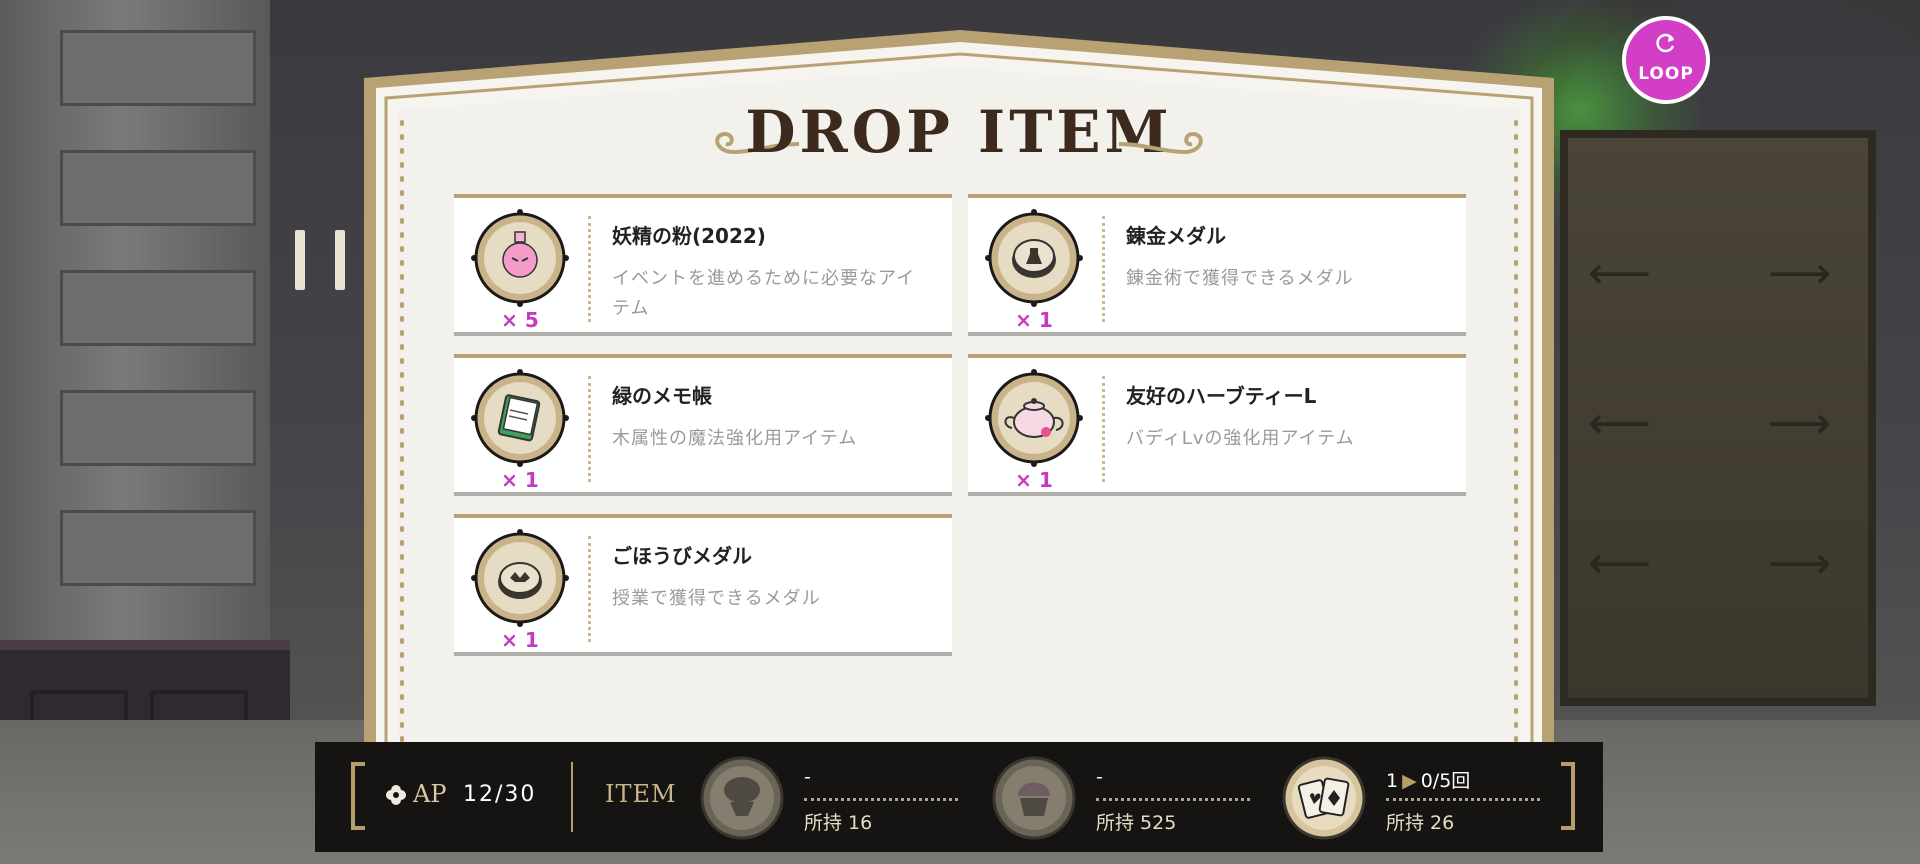 Image resolution: width=1920 pixels, height=864 pixels. What do you see at coordinates (703, 585) in the screenshot?
I see `drop-item-card: × 1 ごほうびメダル 授業で獲得できるメダル` at bounding box center [703, 585].